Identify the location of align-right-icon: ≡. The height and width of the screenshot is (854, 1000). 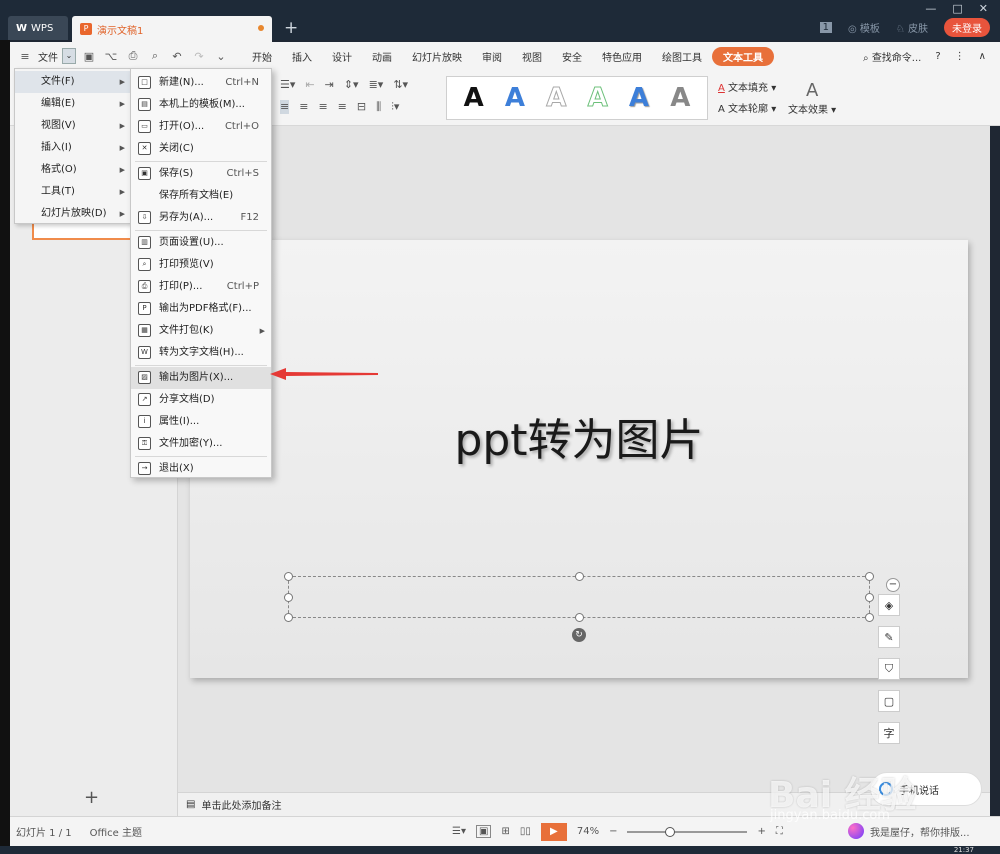
(322, 107).